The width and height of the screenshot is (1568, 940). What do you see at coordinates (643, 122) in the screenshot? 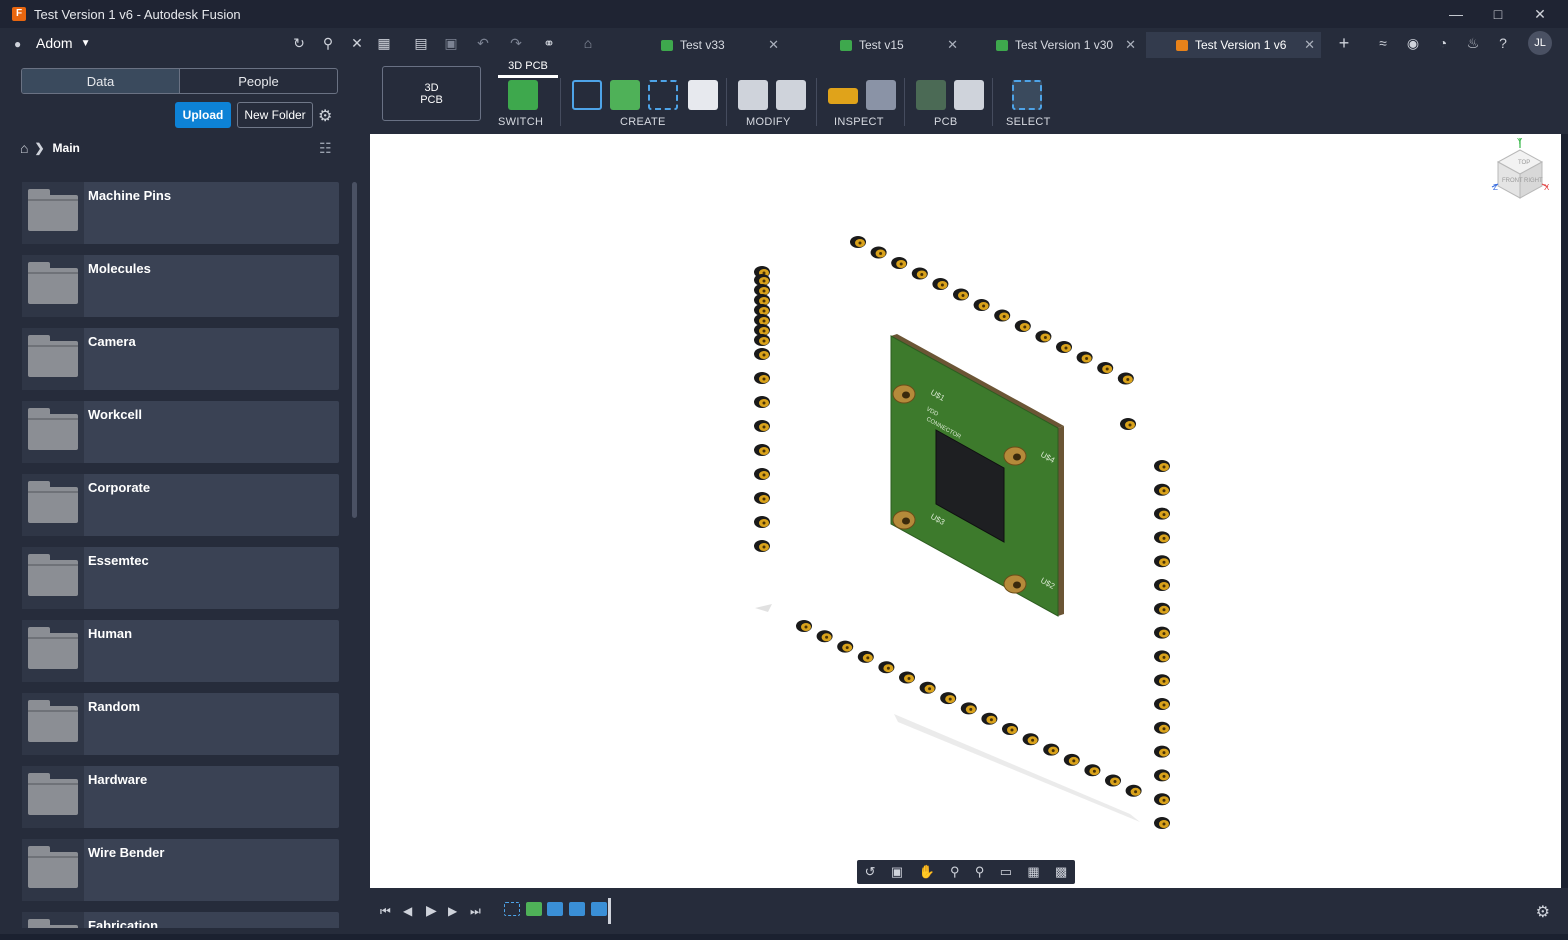
I see `create-menu: CREATE` at bounding box center [643, 122].